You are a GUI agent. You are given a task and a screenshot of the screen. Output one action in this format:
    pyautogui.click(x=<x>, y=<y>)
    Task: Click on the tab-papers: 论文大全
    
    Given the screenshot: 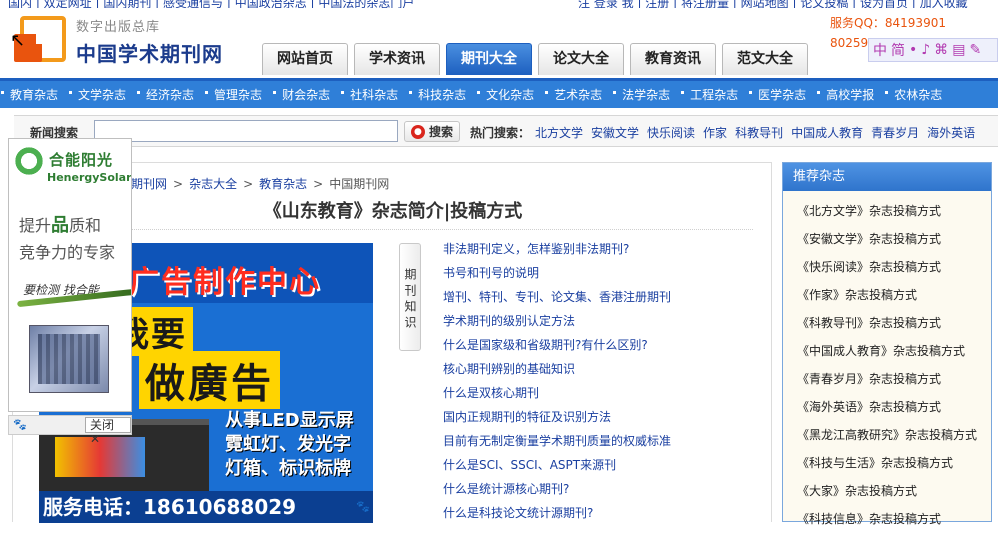 What is the action you would take?
    pyautogui.click(x=581, y=59)
    